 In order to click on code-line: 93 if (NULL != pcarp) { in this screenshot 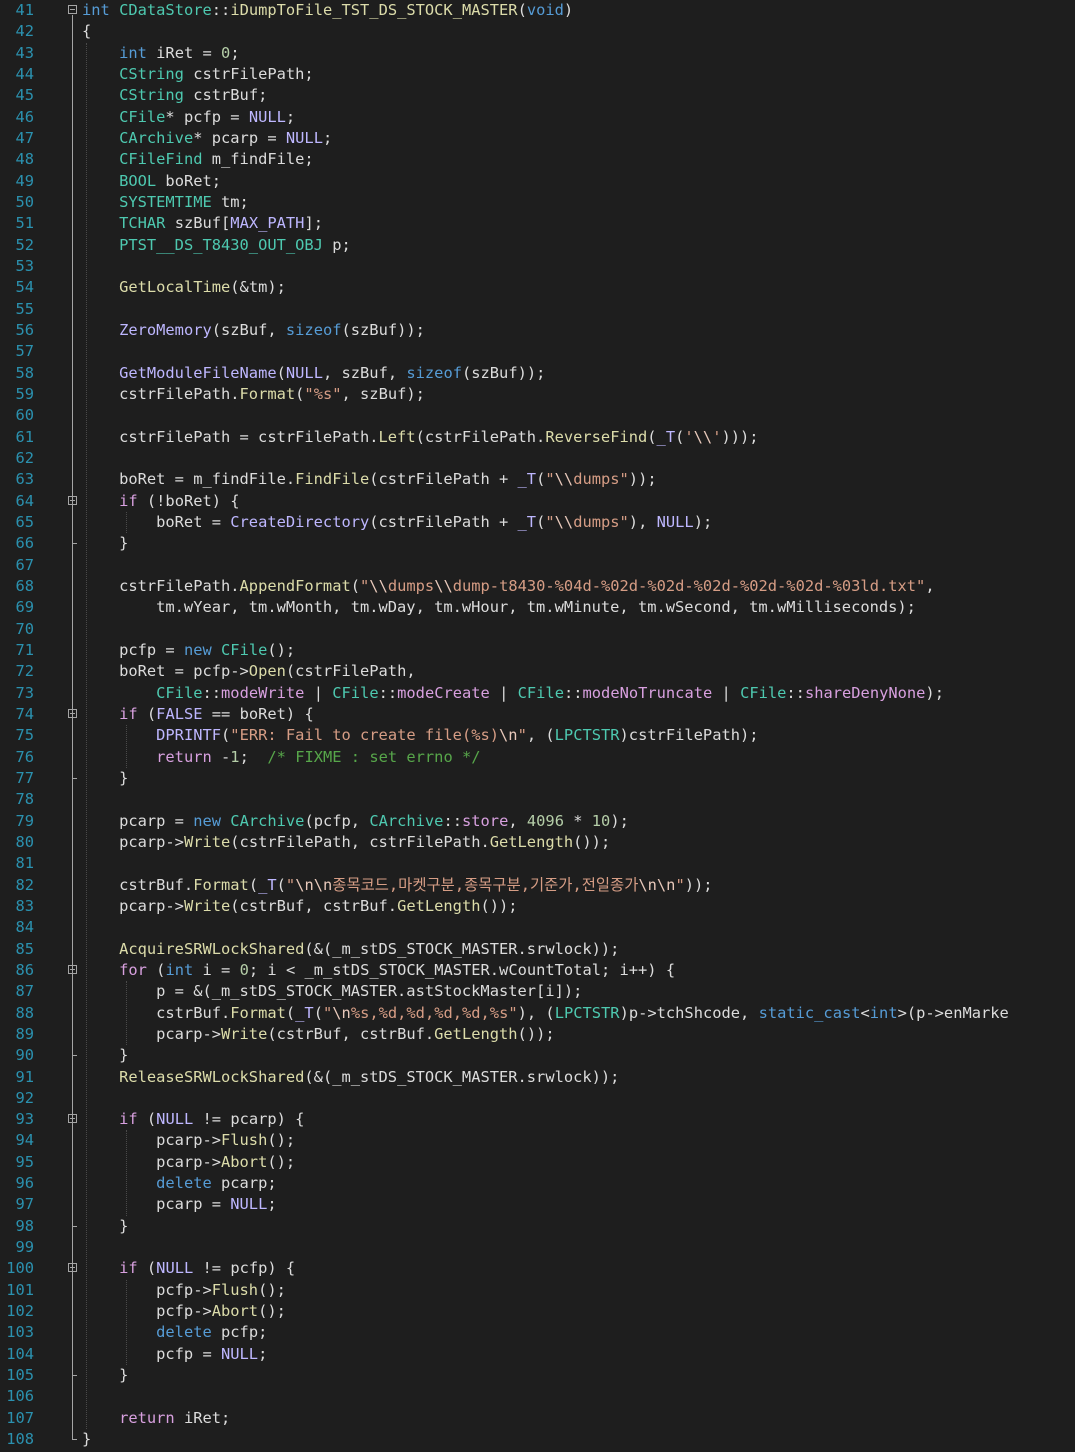, I will do `click(537, 1119)`.